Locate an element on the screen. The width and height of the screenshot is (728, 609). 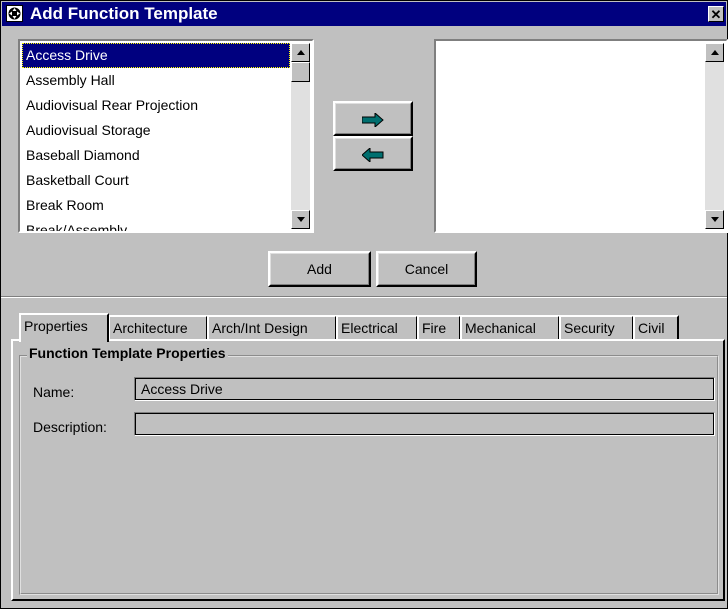
arrow-right-icon is located at coordinates (373, 120).